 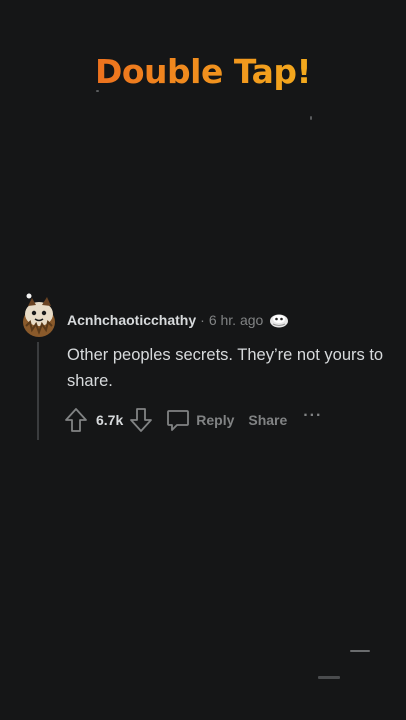 I want to click on snoo-avatar-icon, so click(x=40, y=316).